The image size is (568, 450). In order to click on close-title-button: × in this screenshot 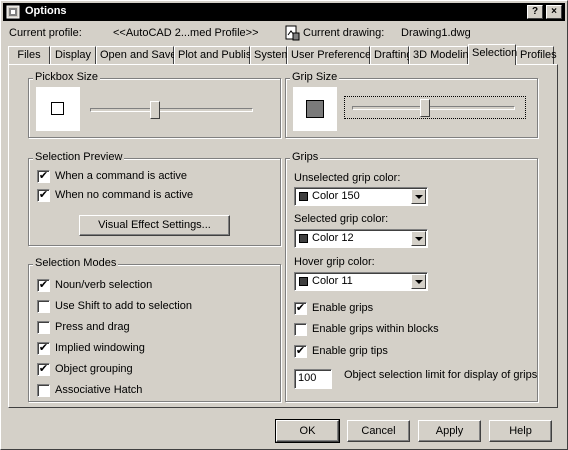, I will do `click(554, 12)`.